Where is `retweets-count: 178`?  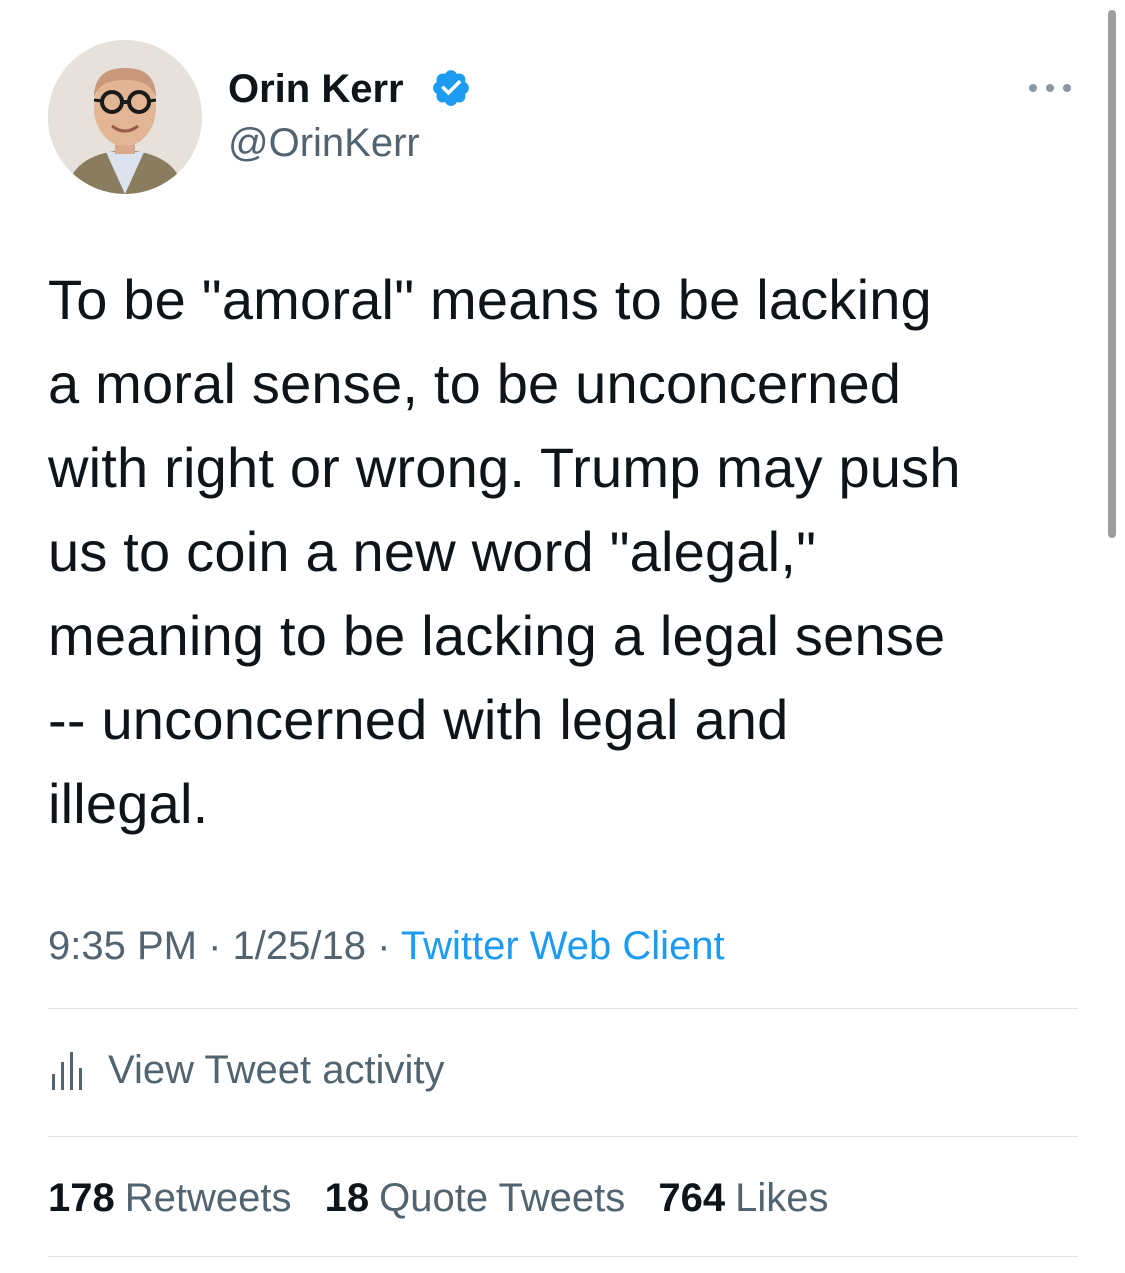 retweets-count: 178 is located at coordinates (81, 1198).